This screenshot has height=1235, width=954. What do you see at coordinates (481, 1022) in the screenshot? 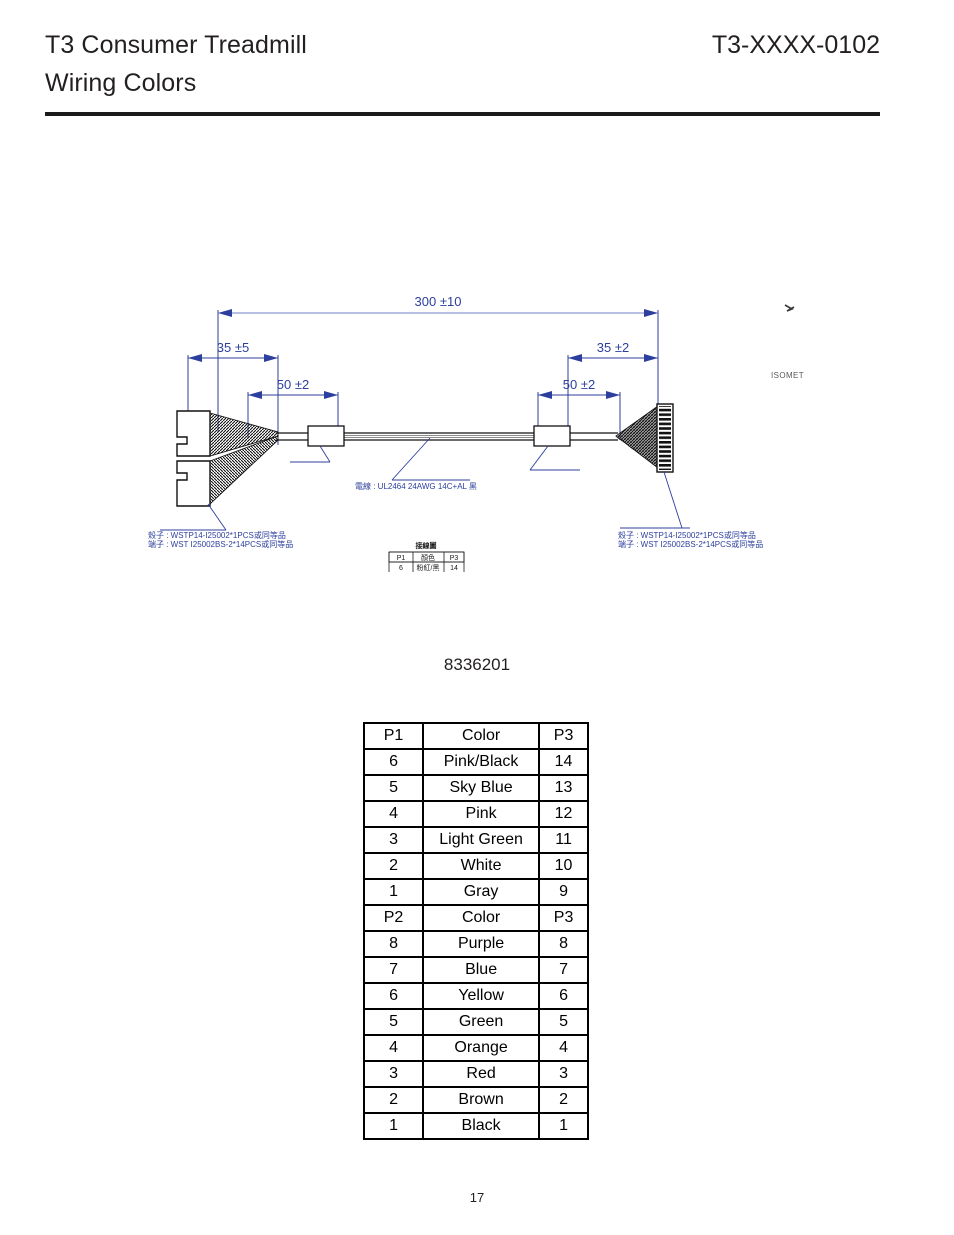
I see `cell-color: Green` at bounding box center [481, 1022].